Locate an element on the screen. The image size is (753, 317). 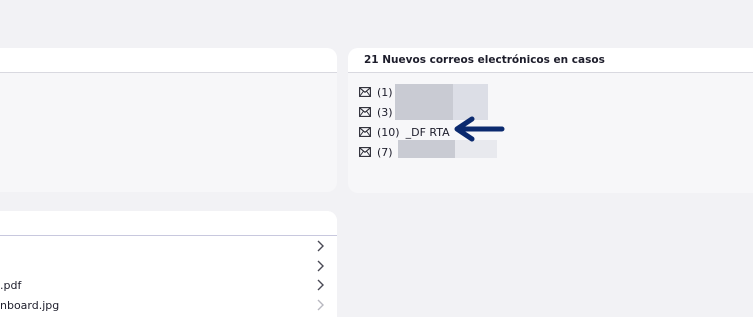
case-email-count: (10) is located at coordinates (388, 132).